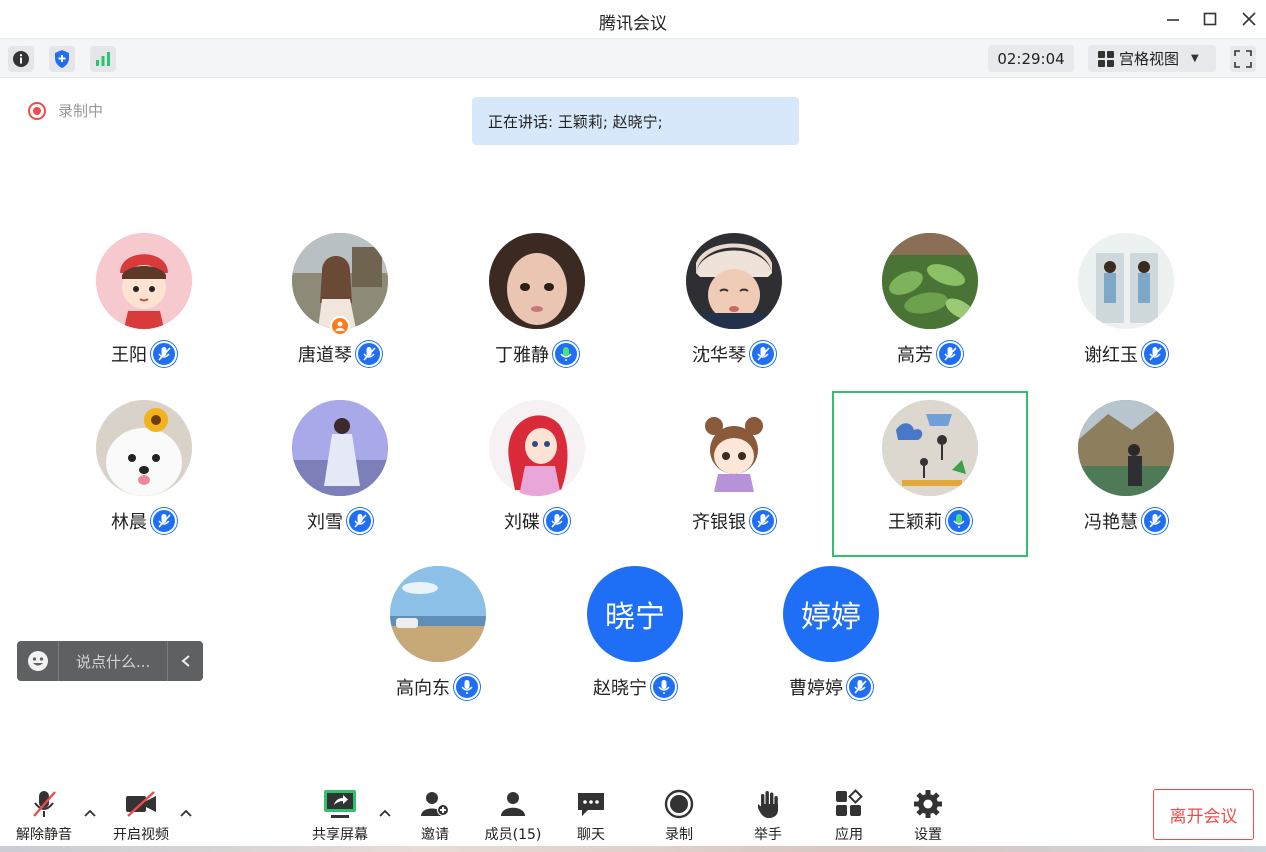 This screenshot has height=852, width=1266. I want to click on participant-tile: 高芳, so click(930, 313).